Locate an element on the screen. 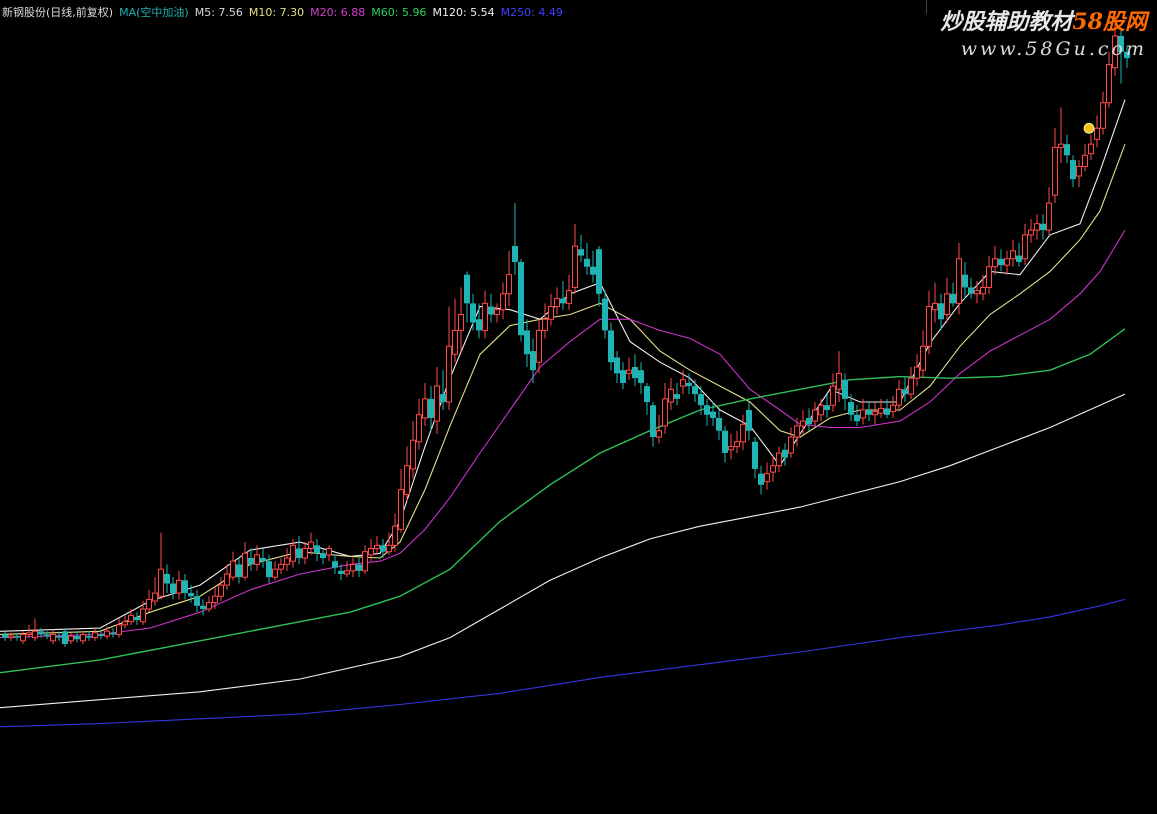  legend-ma20: M20: 6.88 is located at coordinates (338, 12).